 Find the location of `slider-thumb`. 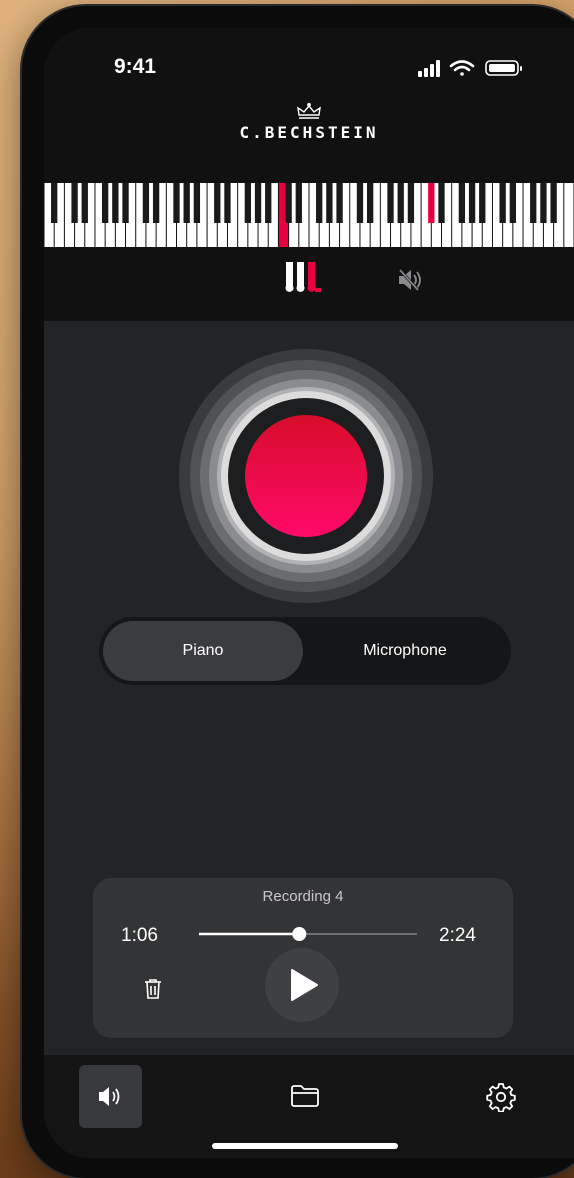

slider-thumb is located at coordinates (299, 934).